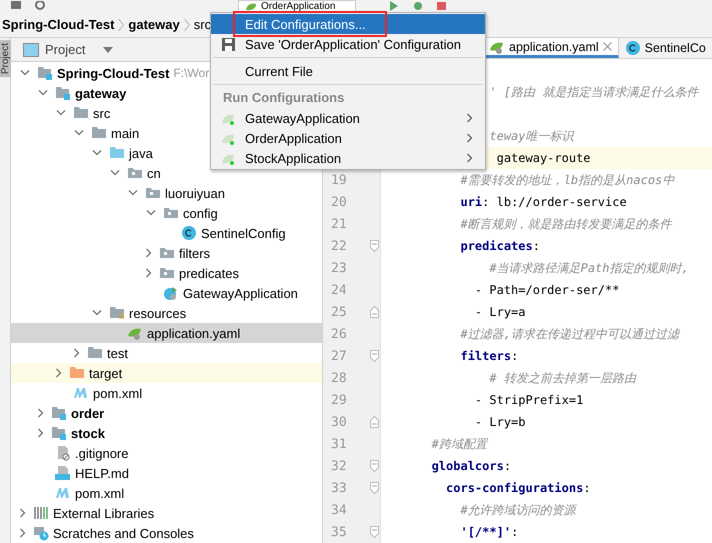 This screenshot has width=712, height=543. I want to click on code-line: globalcors:, so click(472, 466).